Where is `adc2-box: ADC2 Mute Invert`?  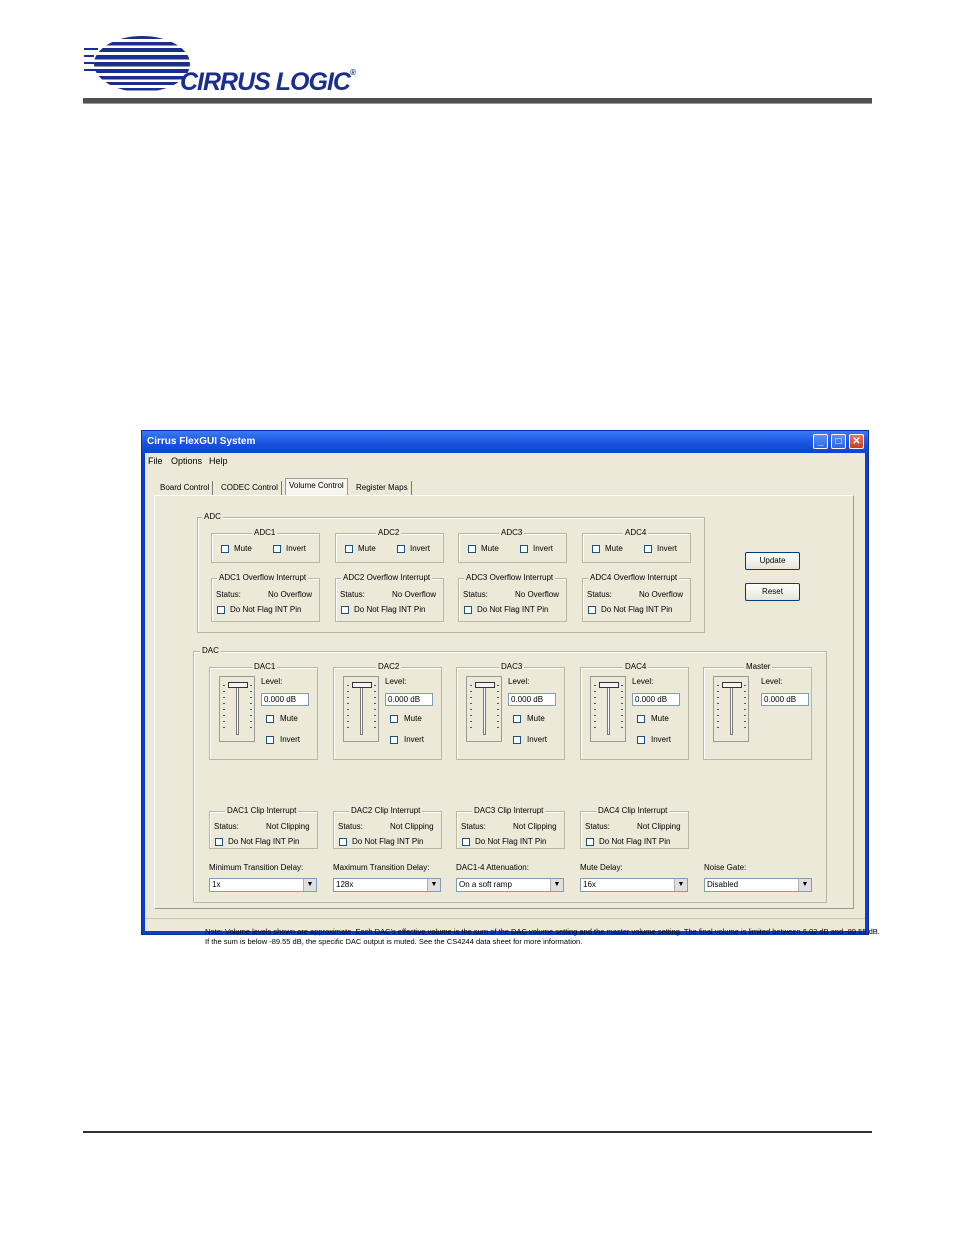 adc2-box: ADC2 Mute Invert is located at coordinates (389, 545).